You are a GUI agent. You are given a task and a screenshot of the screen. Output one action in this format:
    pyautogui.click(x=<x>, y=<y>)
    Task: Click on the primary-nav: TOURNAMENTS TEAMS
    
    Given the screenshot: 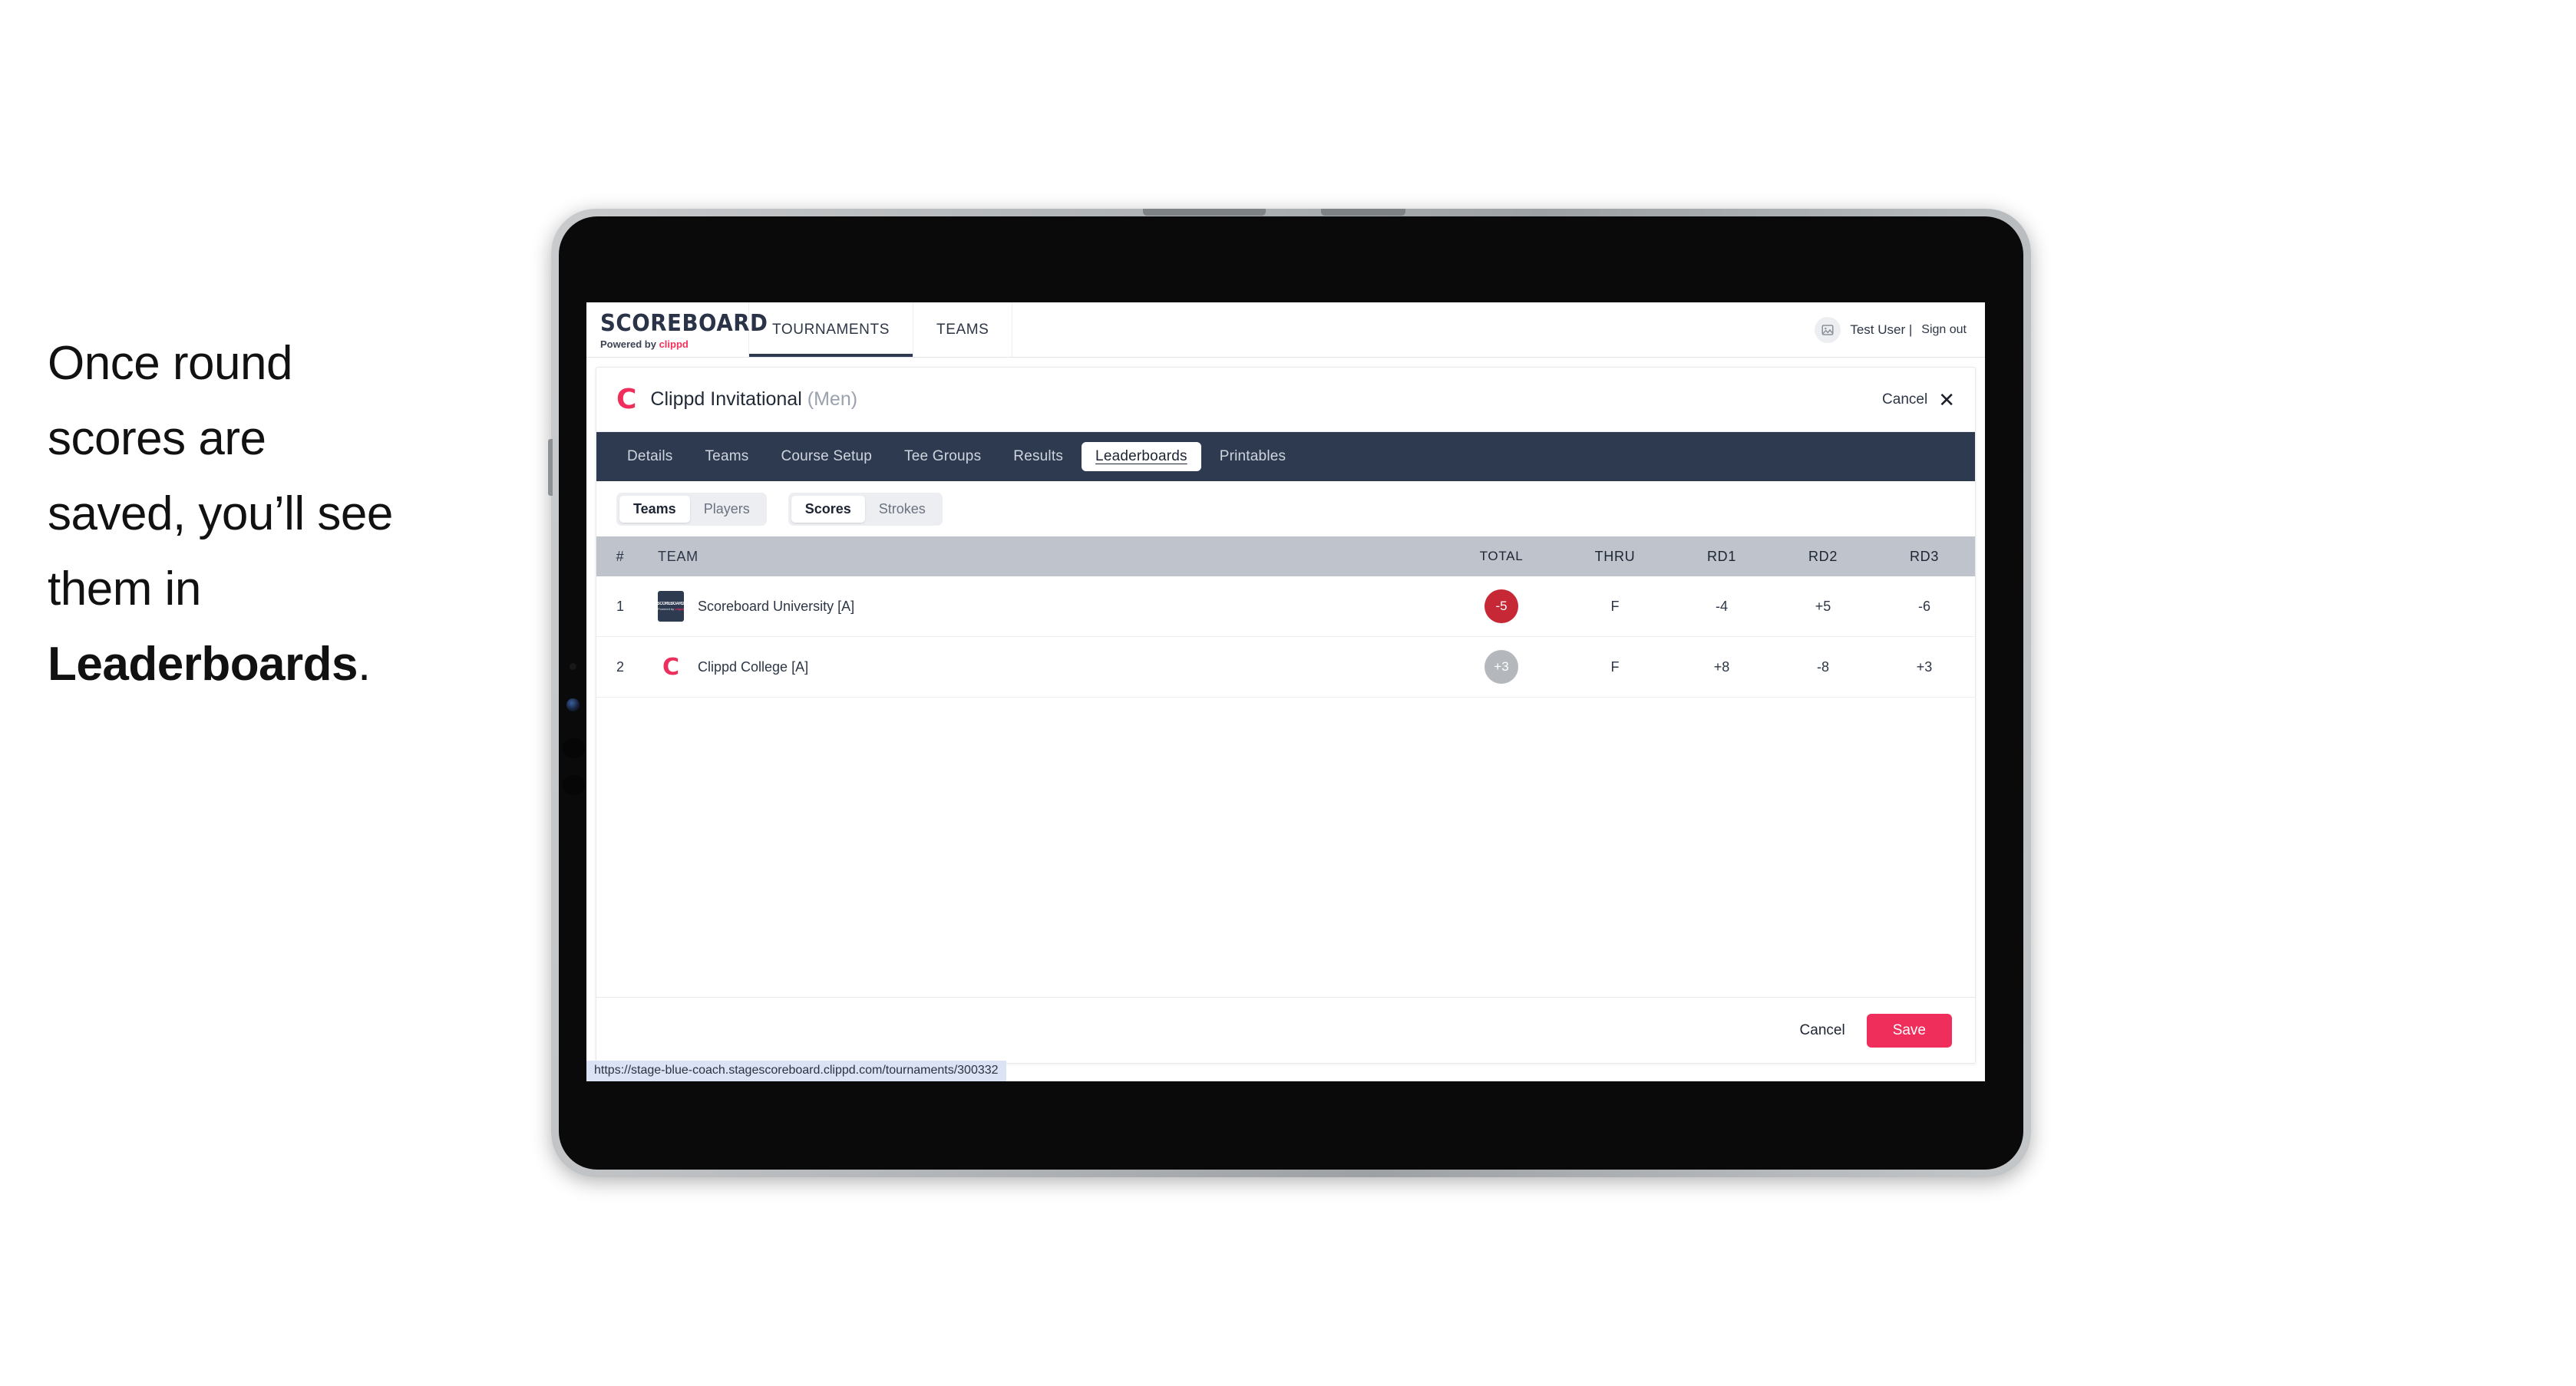 What is the action you would take?
    pyautogui.click(x=881, y=329)
    